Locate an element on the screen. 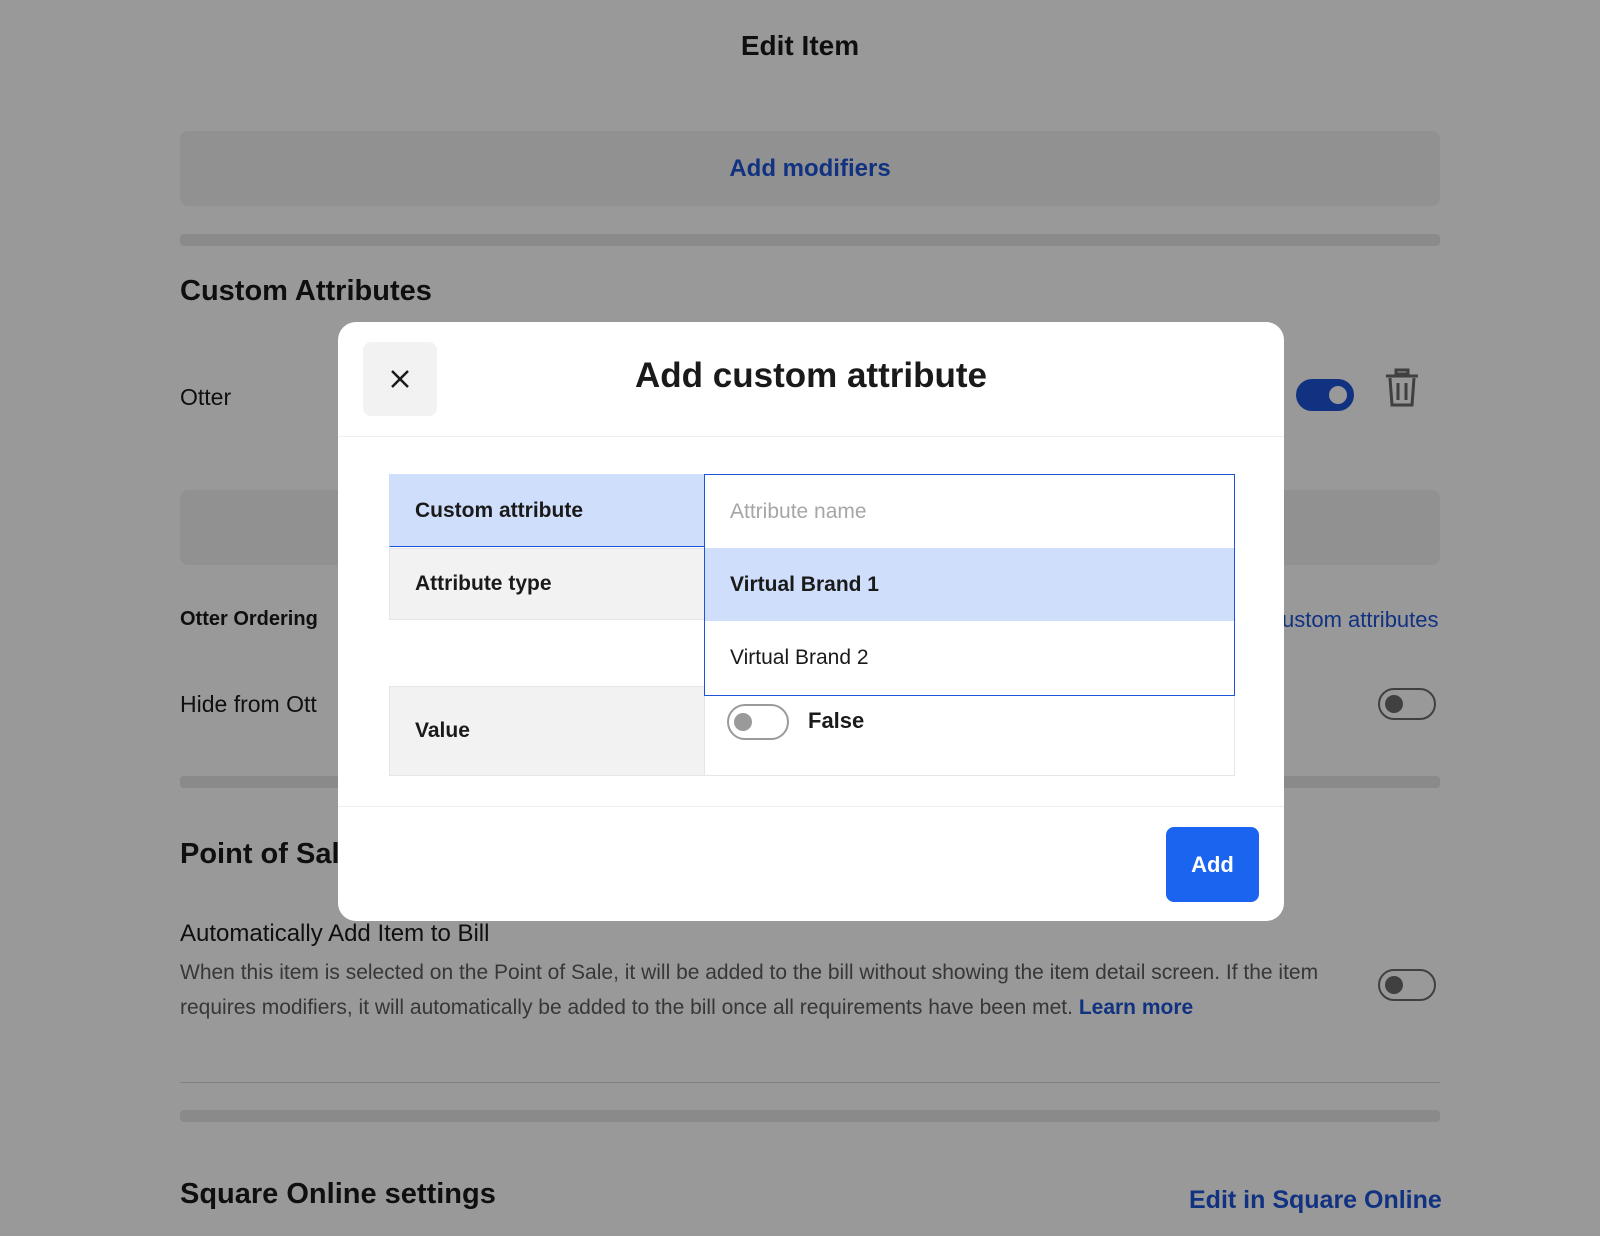 Image resolution: width=1600 pixels, height=1236 pixels. custom-attribute-label: Custom attribute is located at coordinates (547, 510).